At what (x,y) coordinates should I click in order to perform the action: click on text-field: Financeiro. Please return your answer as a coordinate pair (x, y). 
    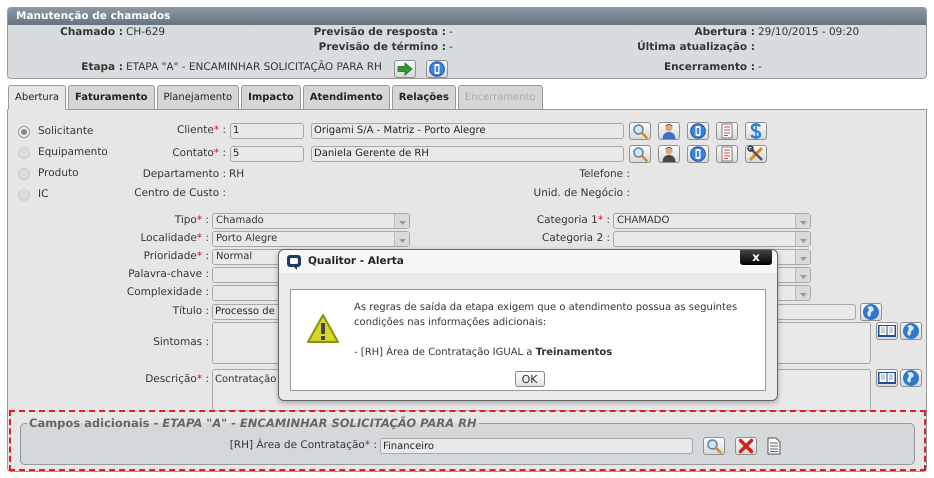
    Looking at the image, I should click on (536, 446).